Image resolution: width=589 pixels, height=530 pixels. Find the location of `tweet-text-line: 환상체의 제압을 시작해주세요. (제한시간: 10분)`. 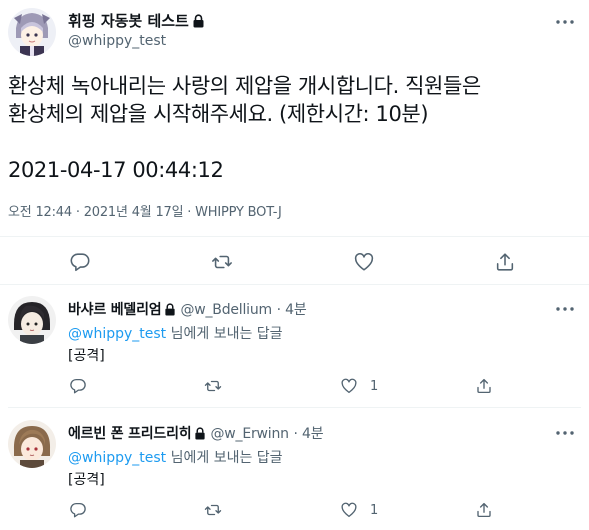

tweet-text-line: 환상체의 제압을 시작해주세요. (제한시간: 10분) is located at coordinates (218, 114).